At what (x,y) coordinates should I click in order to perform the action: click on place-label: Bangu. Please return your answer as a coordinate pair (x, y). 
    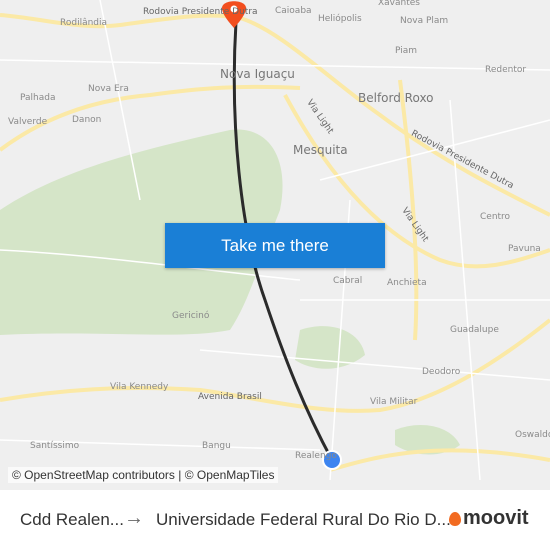
    Looking at the image, I should click on (216, 446).